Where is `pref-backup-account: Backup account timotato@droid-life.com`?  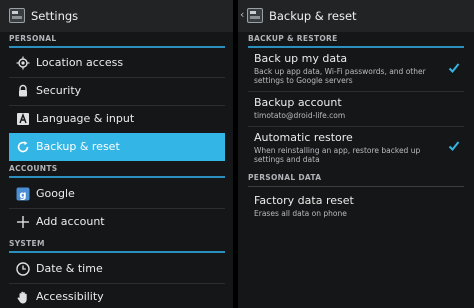 pref-backup-account: Backup account timotato@droid-life.com is located at coordinates (359, 108).